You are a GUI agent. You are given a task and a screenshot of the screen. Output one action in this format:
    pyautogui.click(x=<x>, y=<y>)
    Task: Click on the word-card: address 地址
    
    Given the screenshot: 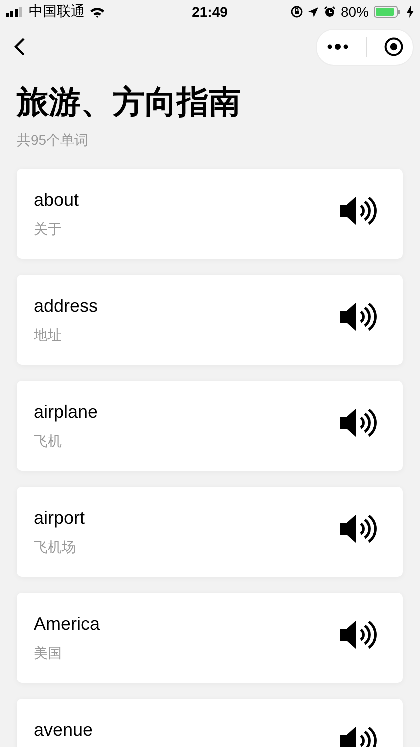 What is the action you would take?
    pyautogui.click(x=210, y=320)
    